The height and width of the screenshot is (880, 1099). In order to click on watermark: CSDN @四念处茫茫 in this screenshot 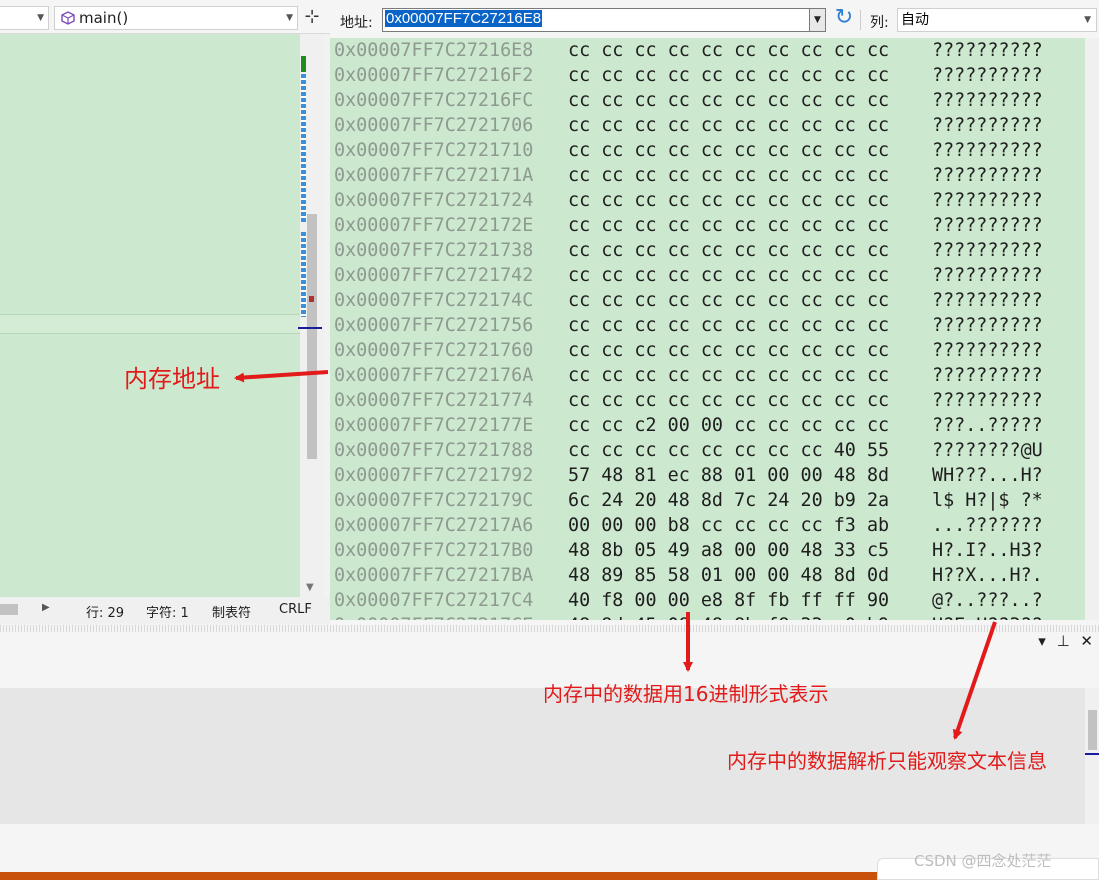, I will do `click(983, 861)`.